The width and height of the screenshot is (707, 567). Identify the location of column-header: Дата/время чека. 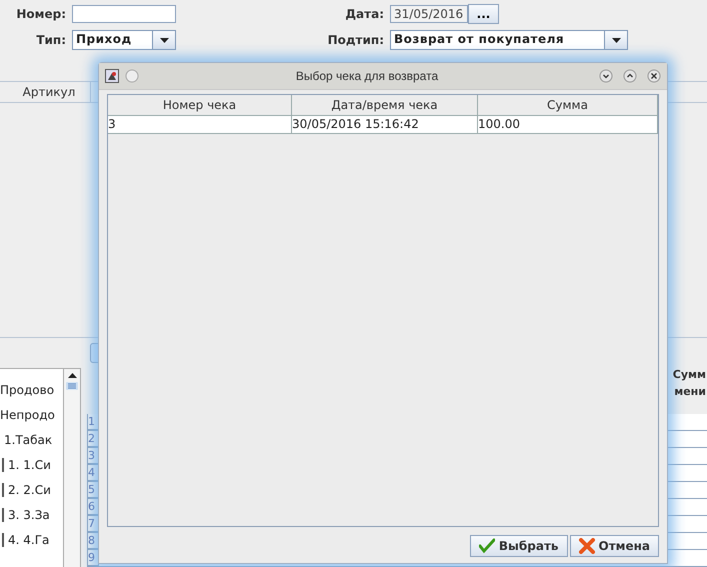
(385, 105).